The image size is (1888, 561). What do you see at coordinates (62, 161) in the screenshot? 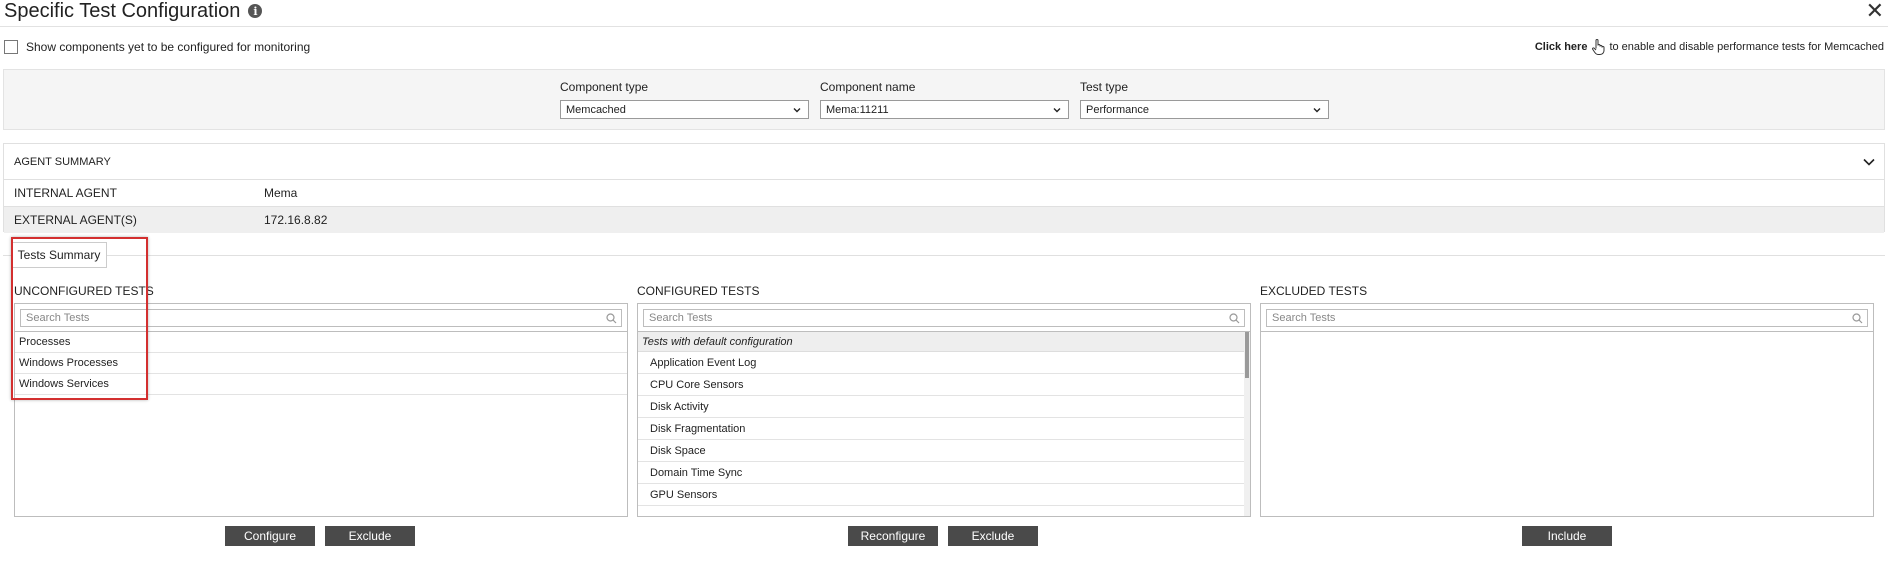
I see `agent-summary-title: AGENT SUMMARY` at bounding box center [62, 161].